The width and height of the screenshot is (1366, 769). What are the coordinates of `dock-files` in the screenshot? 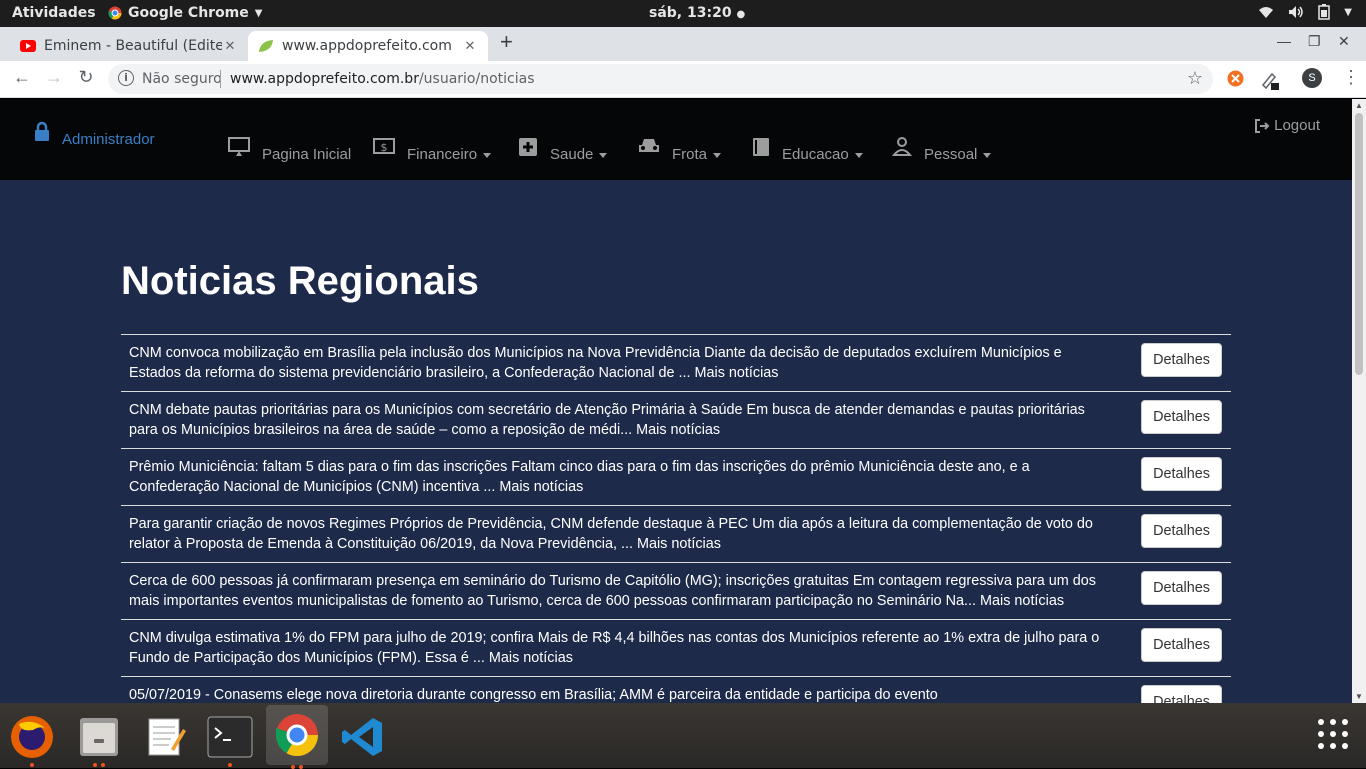 It's located at (99, 739).